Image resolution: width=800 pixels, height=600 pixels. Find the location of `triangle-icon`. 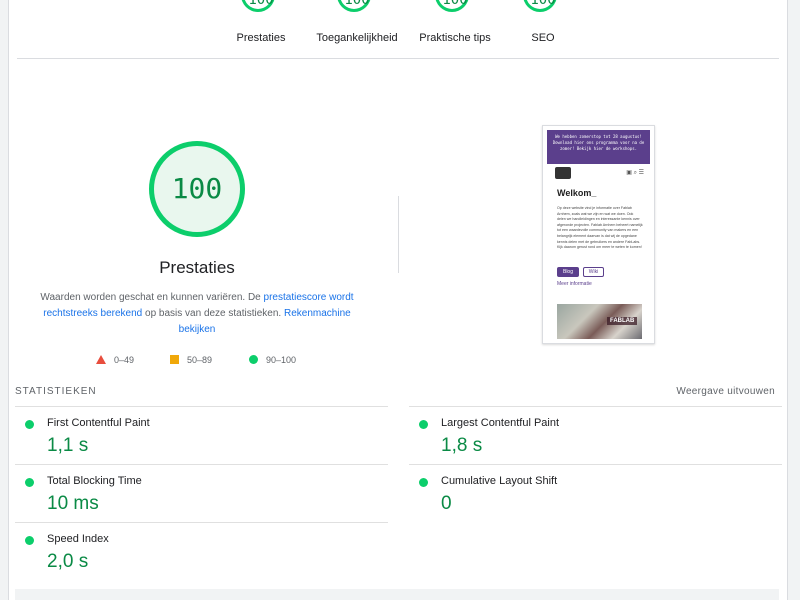

triangle-icon is located at coordinates (101, 360).